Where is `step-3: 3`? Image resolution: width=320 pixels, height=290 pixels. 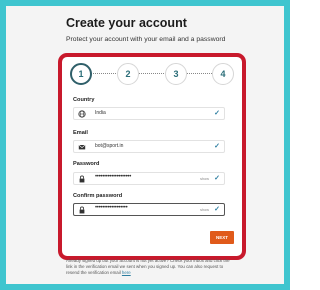
step-3: 3 is located at coordinates (176, 74).